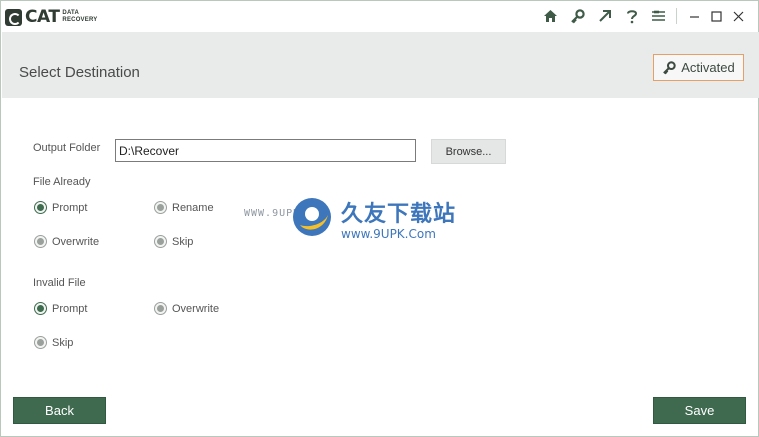 Image resolution: width=759 pixels, height=437 pixels. I want to click on invalid-file-overwrite-radio: Overwrite, so click(186, 308).